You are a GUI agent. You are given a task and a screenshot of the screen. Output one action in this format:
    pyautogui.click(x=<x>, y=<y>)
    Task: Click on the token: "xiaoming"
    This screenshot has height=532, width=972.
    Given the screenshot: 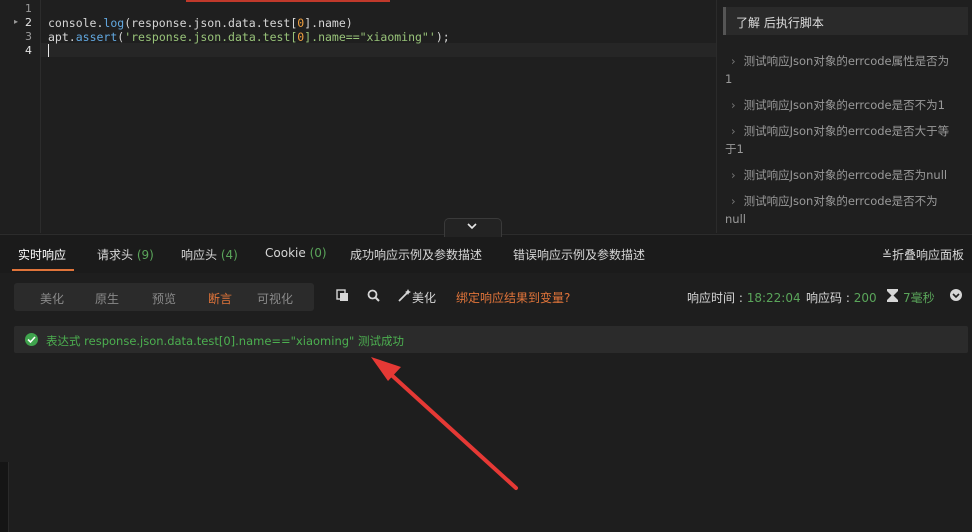 What is the action you would take?
    pyautogui.click(x=394, y=37)
    